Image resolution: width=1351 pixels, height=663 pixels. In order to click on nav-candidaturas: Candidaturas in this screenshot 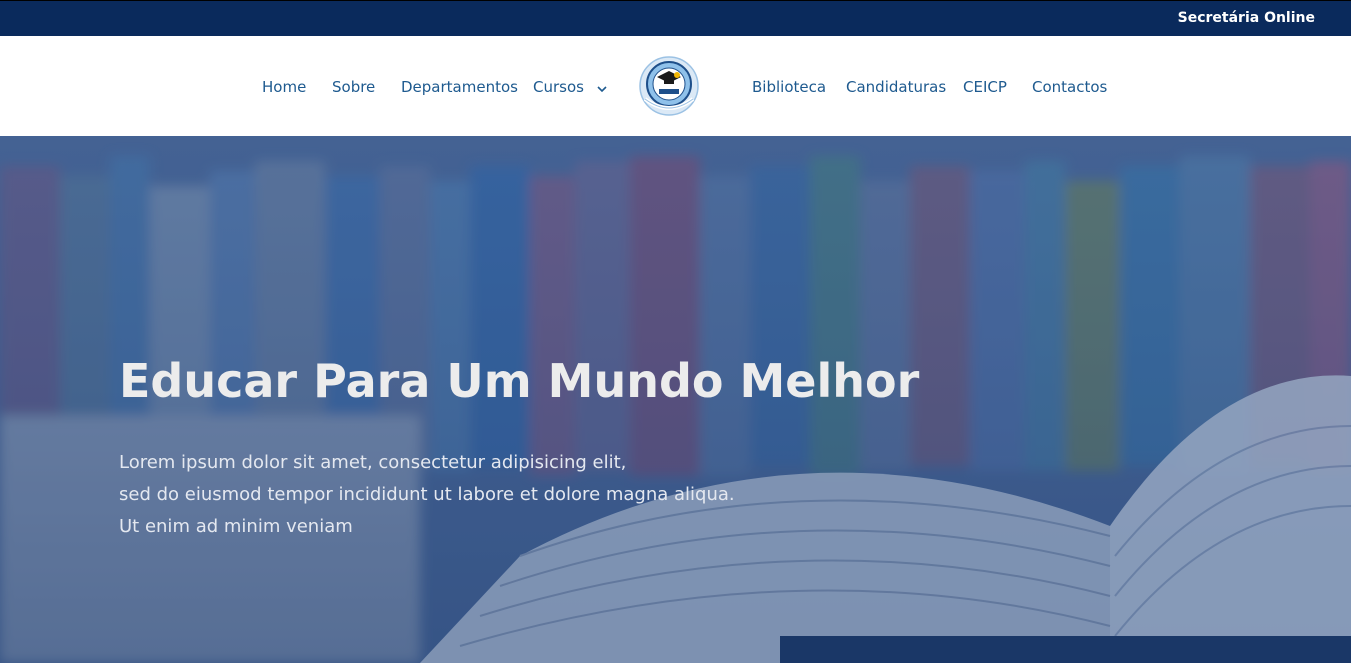, I will do `click(896, 87)`.